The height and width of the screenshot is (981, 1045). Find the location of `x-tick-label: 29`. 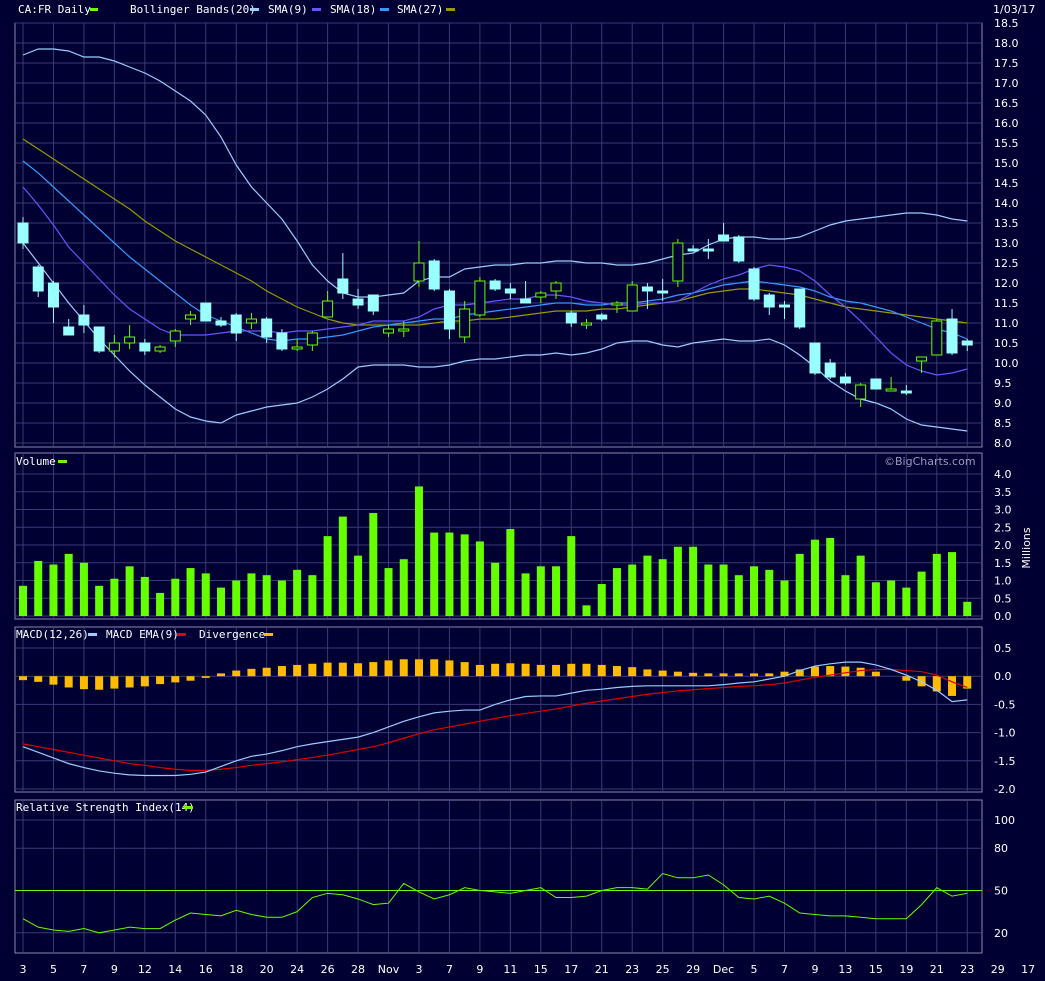

x-tick-label: 29 is located at coordinates (693, 969).